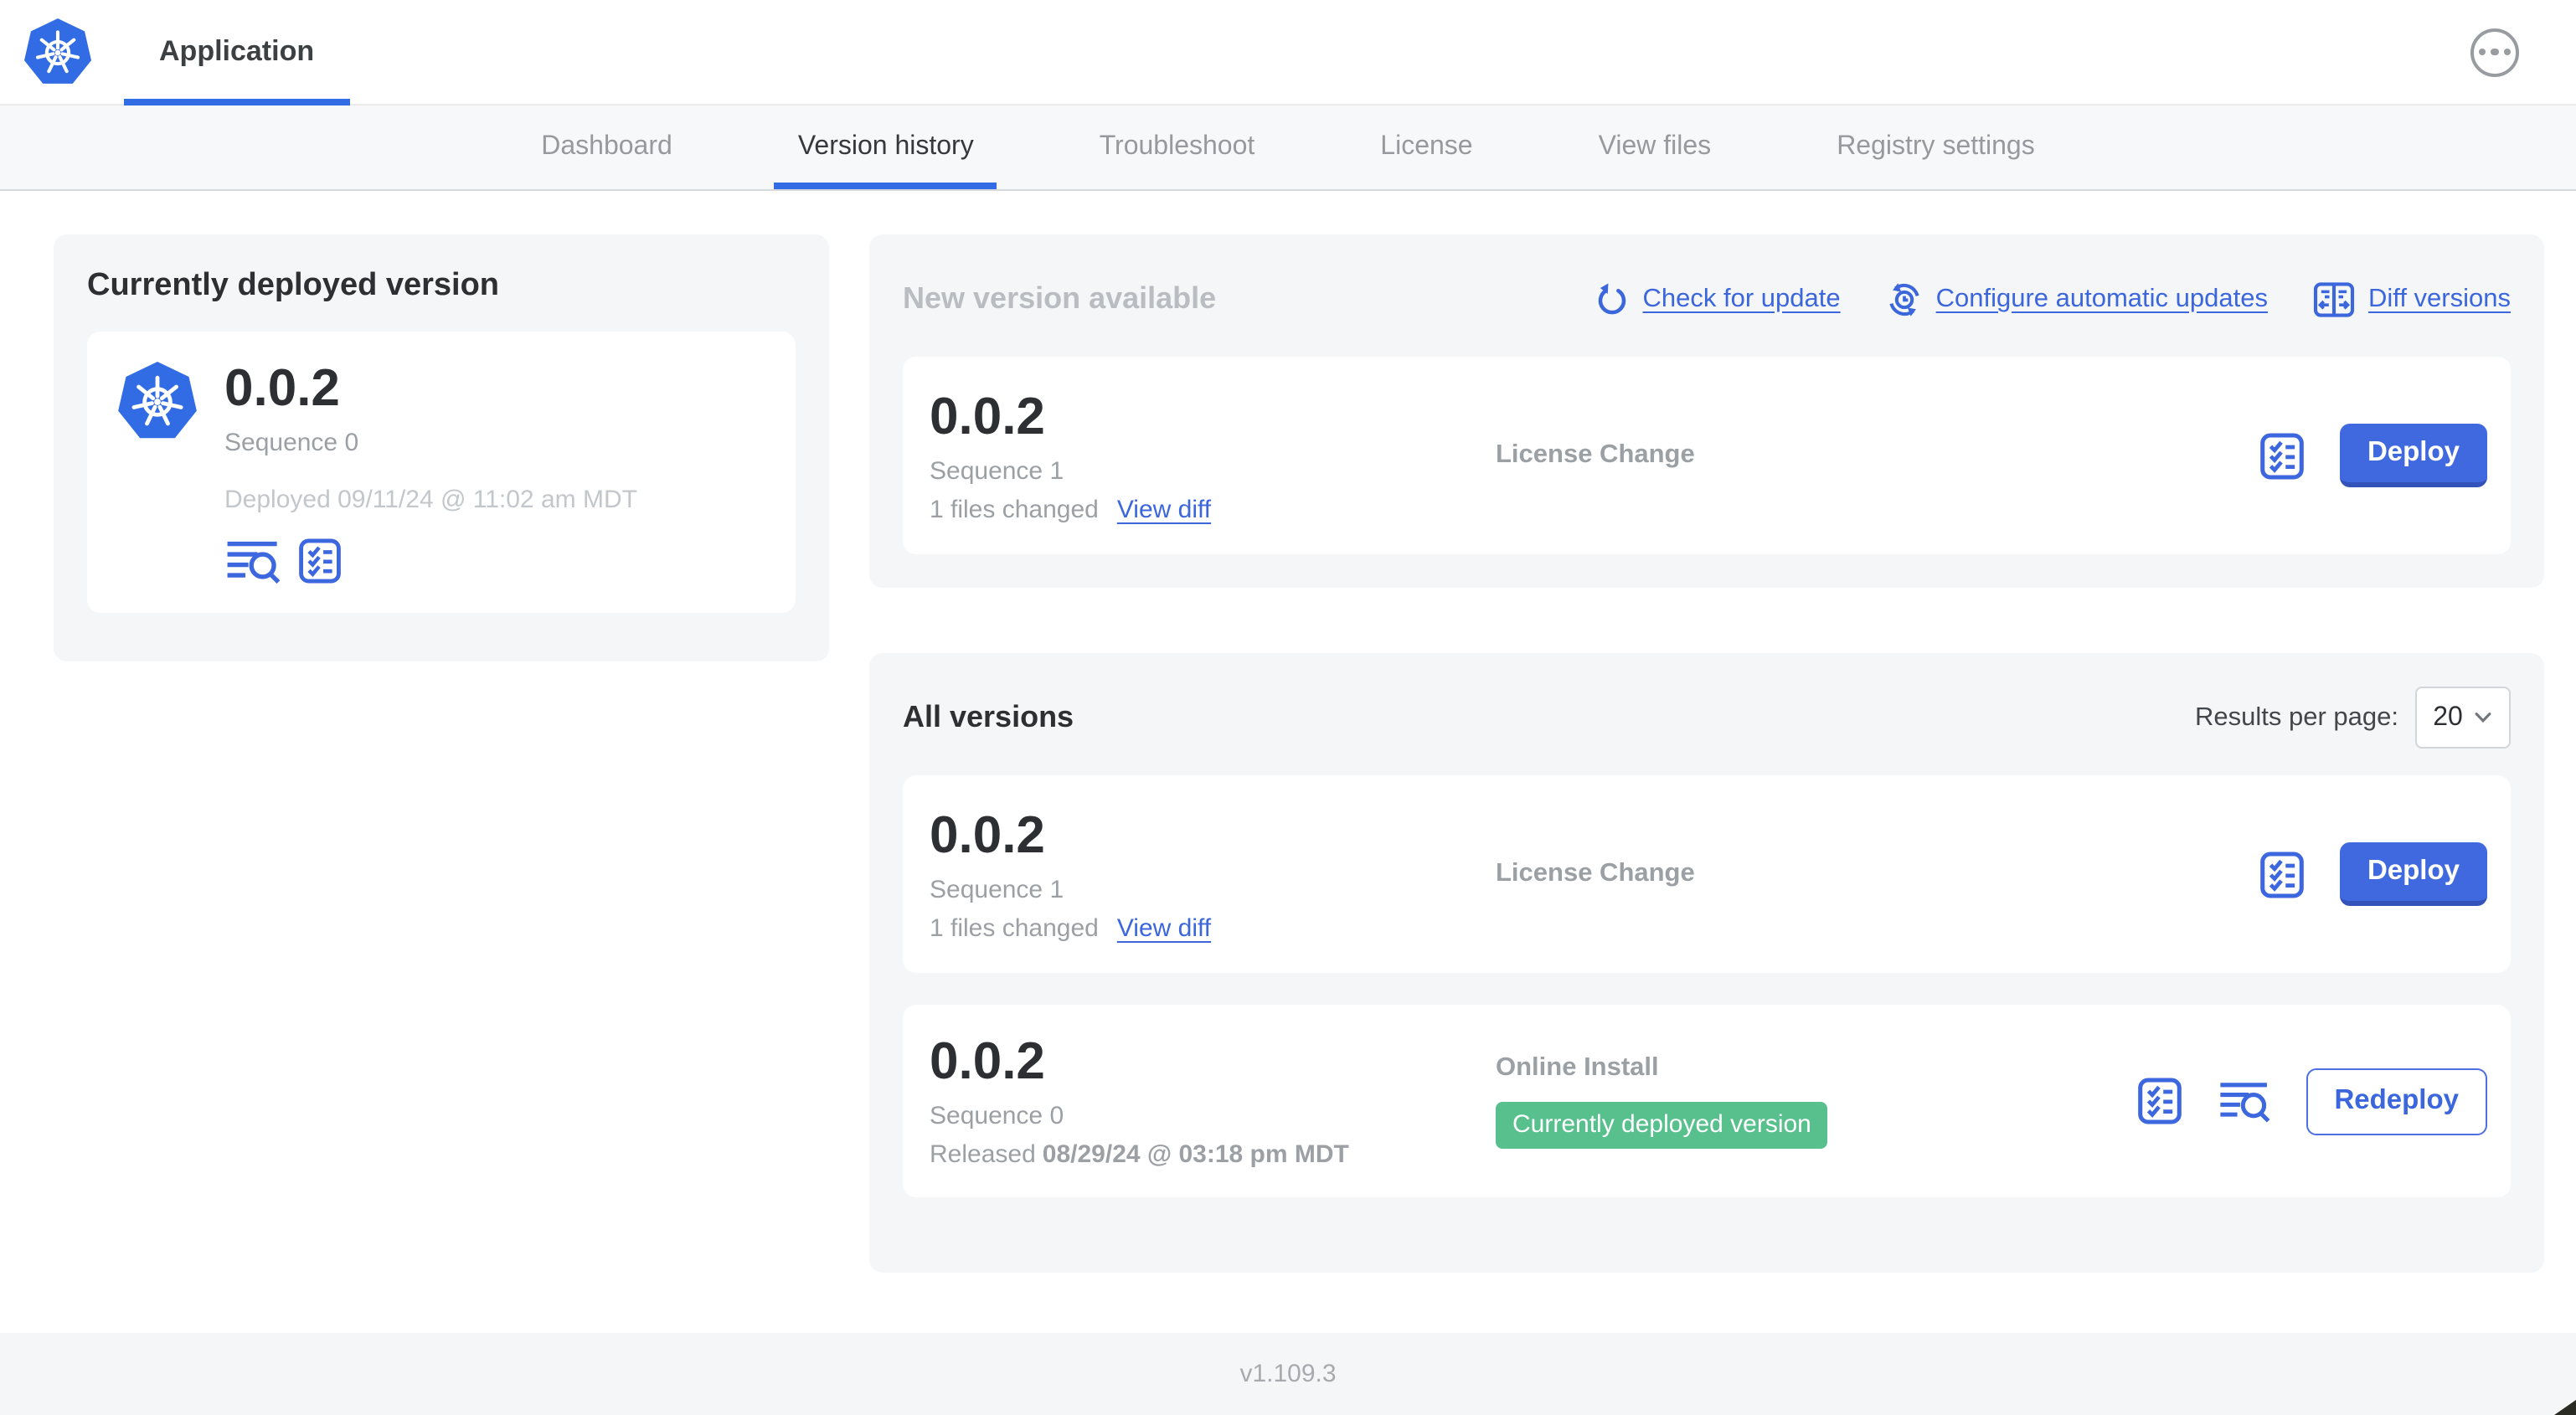 This screenshot has width=2576, height=1415. What do you see at coordinates (1655, 147) in the screenshot?
I see `tab-view-files: View files` at bounding box center [1655, 147].